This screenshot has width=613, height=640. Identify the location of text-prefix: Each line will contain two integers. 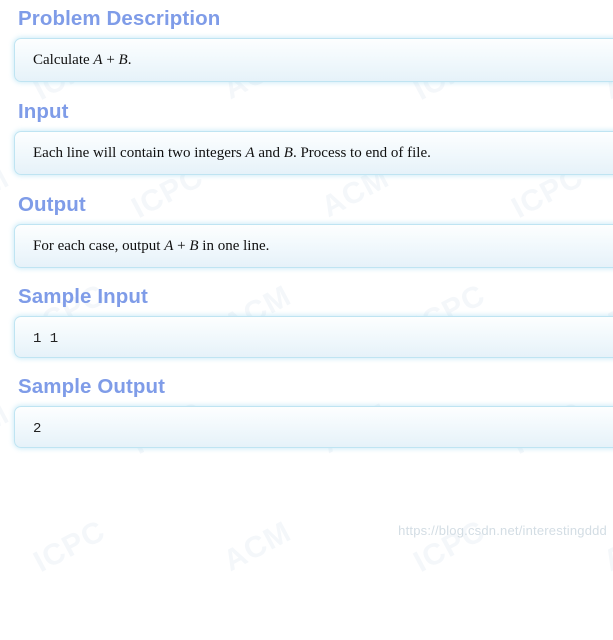
(139, 153).